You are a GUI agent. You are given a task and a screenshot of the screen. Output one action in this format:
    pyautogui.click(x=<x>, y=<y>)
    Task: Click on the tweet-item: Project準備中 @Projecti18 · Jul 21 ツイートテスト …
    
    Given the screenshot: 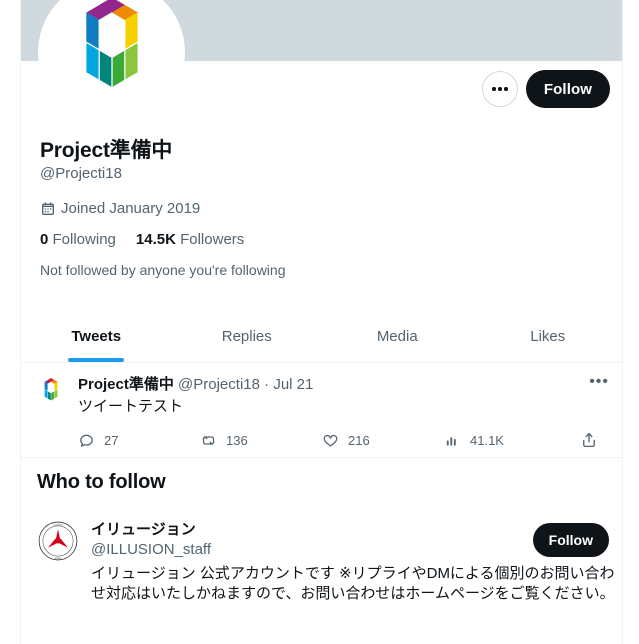 What is the action you would take?
    pyautogui.click(x=321, y=410)
    